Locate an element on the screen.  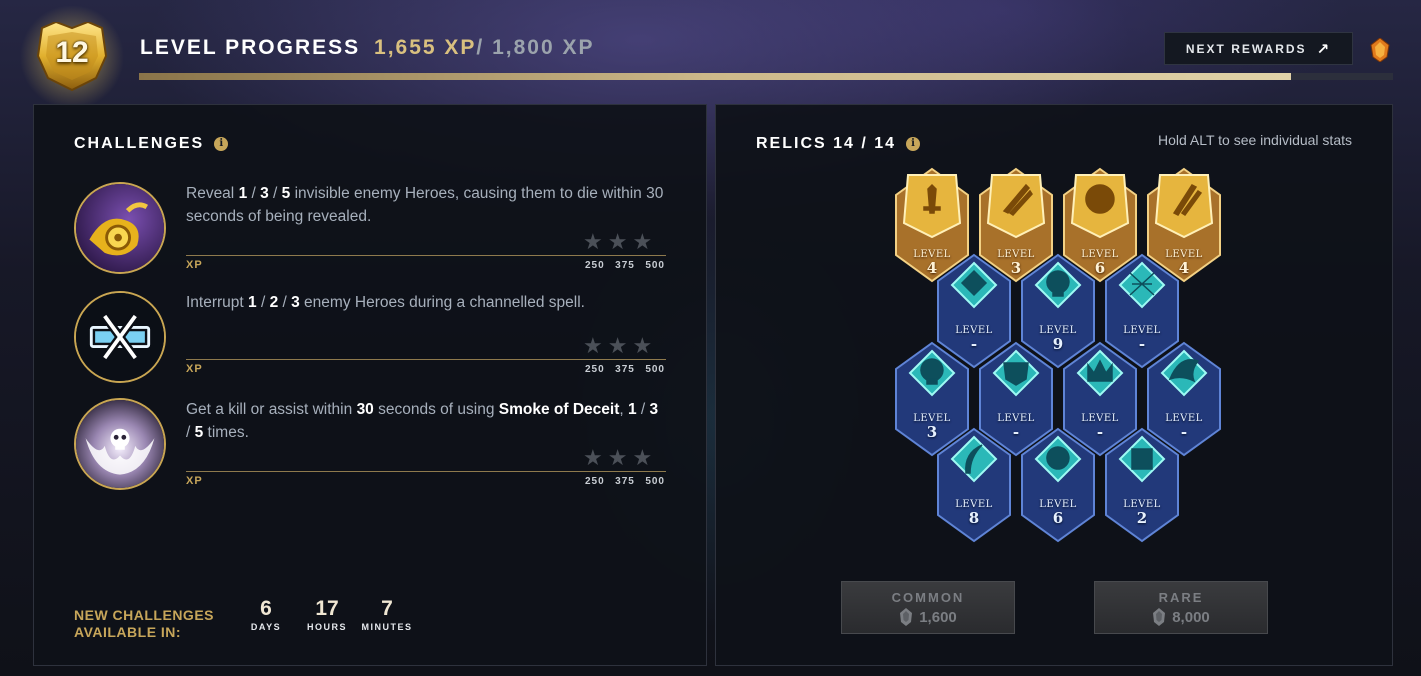
relic-blue-4-2: LEVEL 6 is located at coordinates (1058, 485).